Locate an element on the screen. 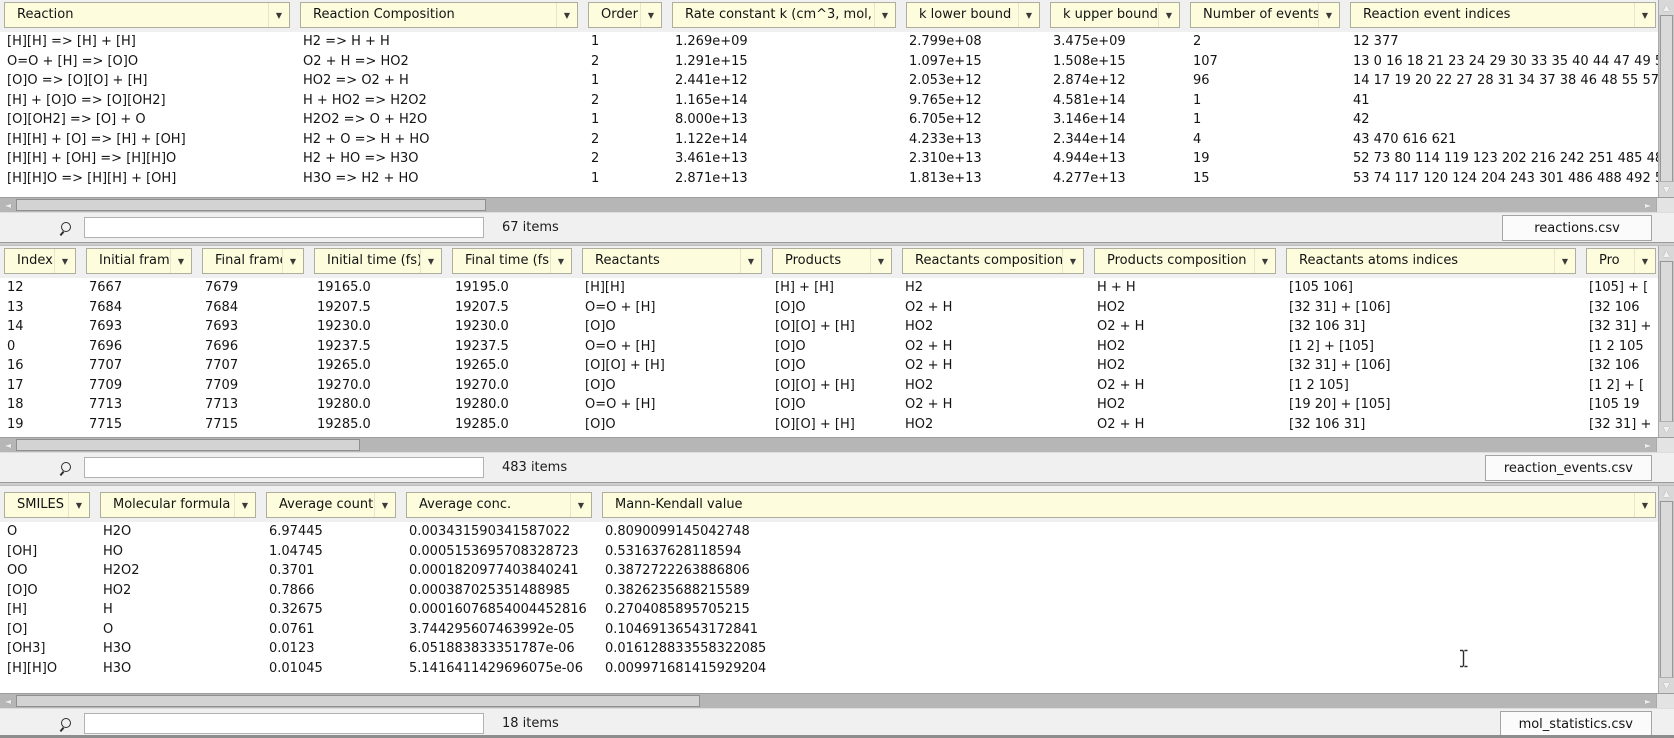 The image size is (1674, 738). column-header-average-count: Average count ▼ is located at coordinates (331, 505).